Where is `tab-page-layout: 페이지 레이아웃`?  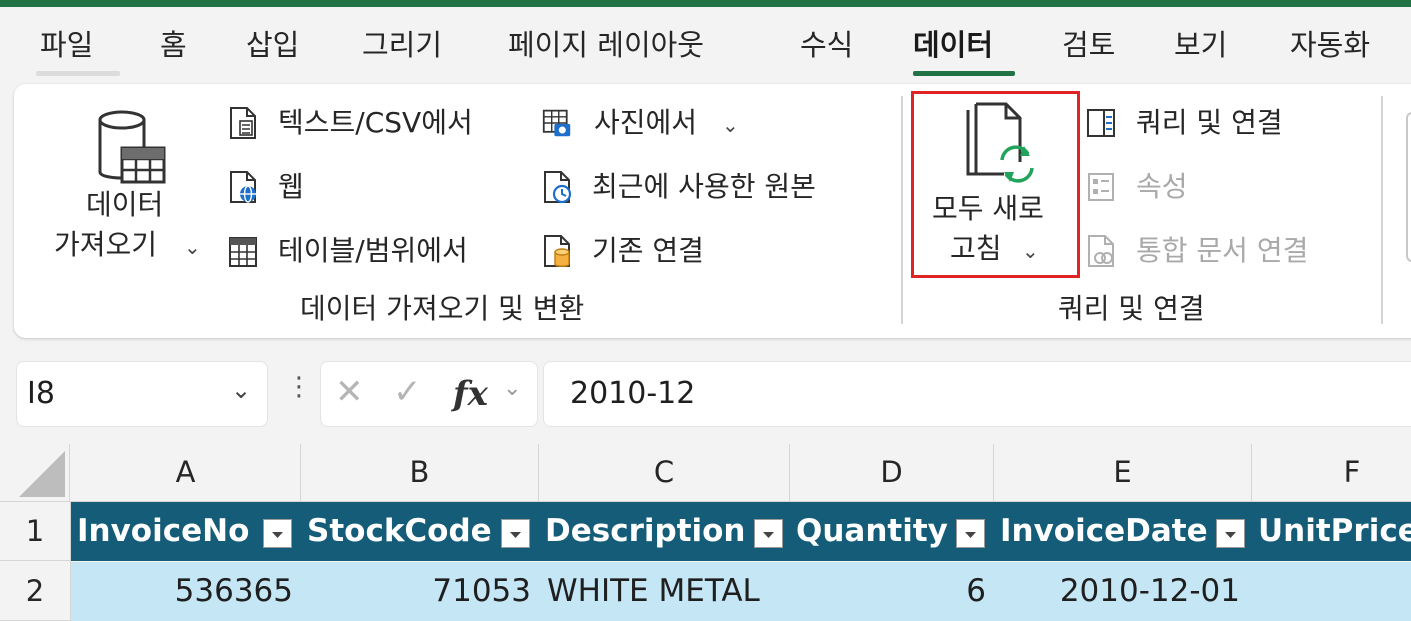
tab-page-layout: 페이지 레이아웃 is located at coordinates (606, 45).